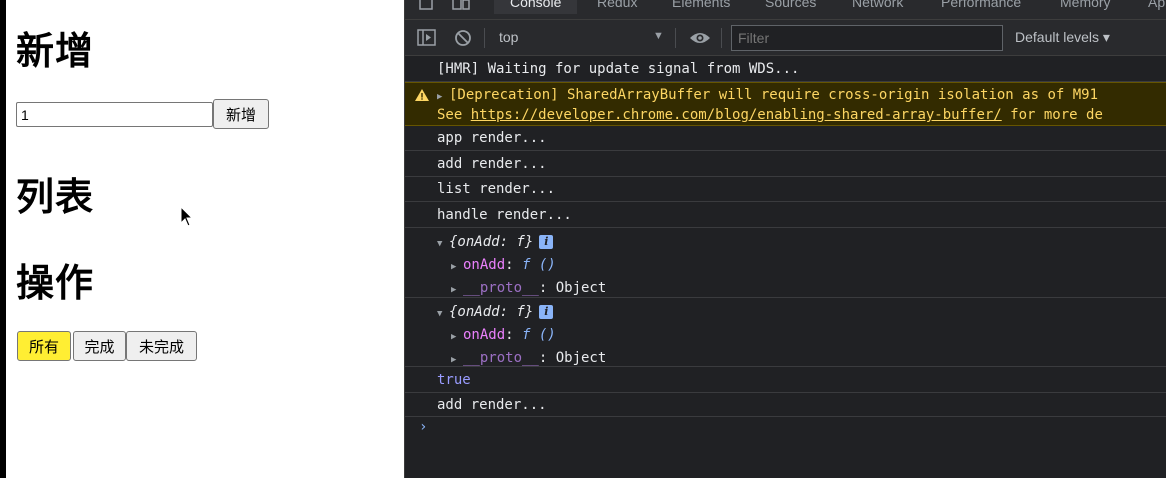 The width and height of the screenshot is (1166, 478). What do you see at coordinates (700, 38) in the screenshot?
I see `eye-icon` at bounding box center [700, 38].